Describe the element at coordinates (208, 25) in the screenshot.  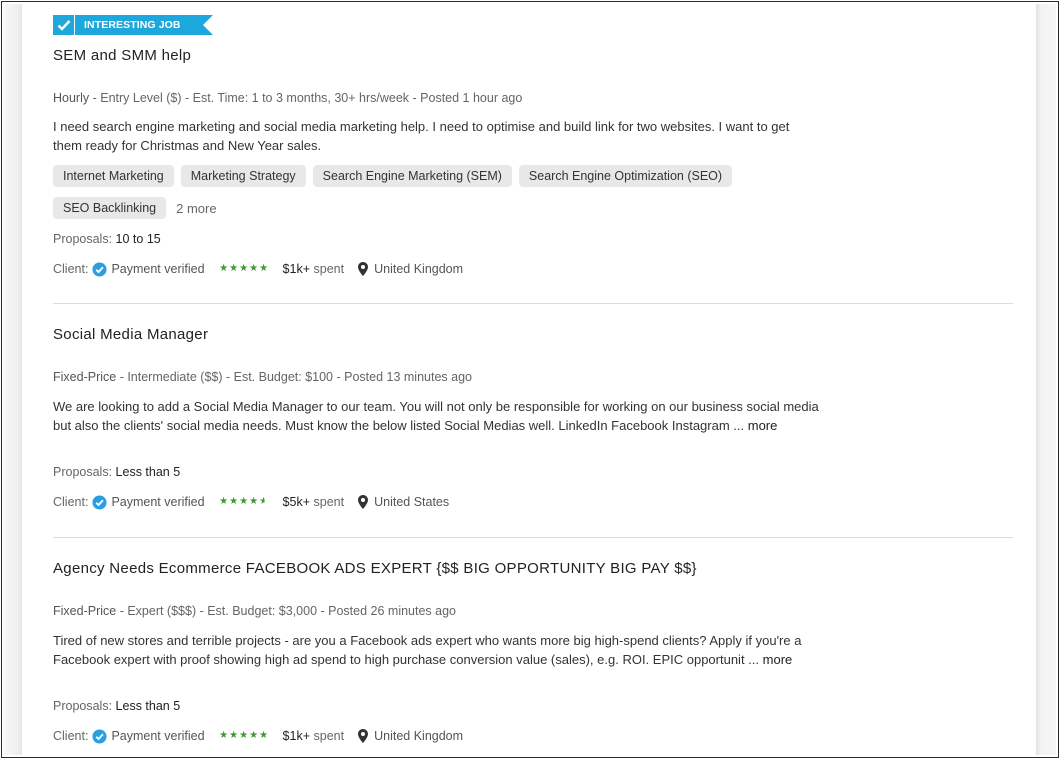
I see `badge-ribbon-tail` at that location.